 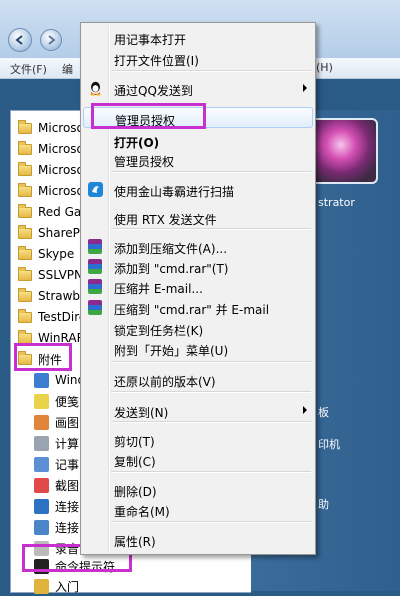 I want to click on menu-item-send-to: 发送到(N), so click(x=198, y=410).